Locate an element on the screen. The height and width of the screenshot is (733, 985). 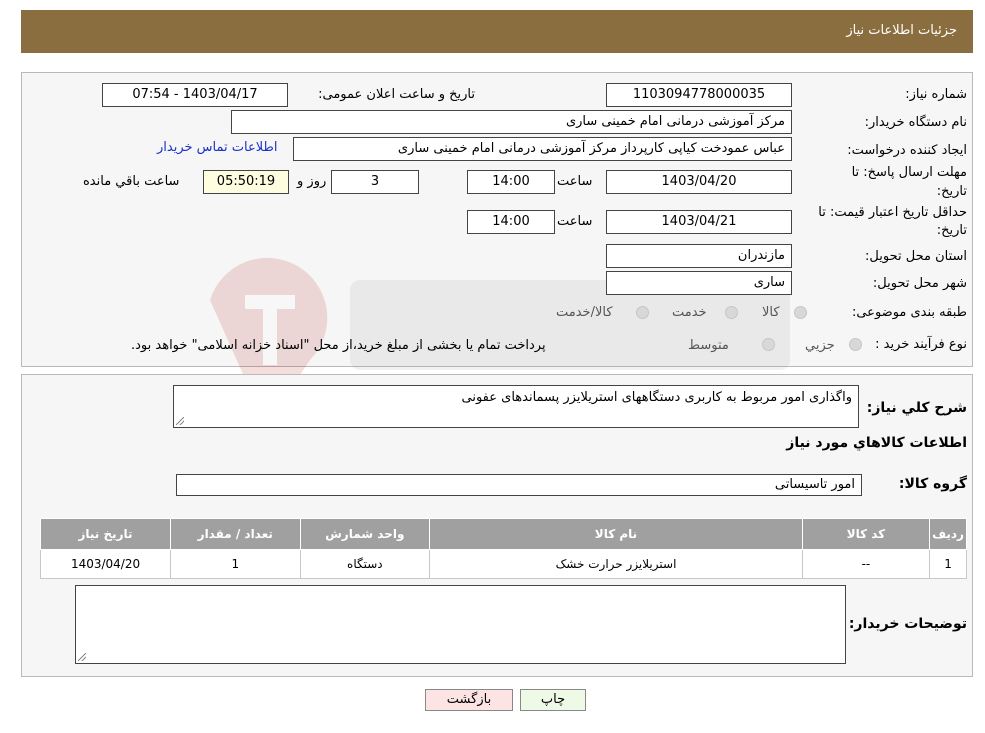
validity-time-field: 14:00 is located at coordinates (511, 222).